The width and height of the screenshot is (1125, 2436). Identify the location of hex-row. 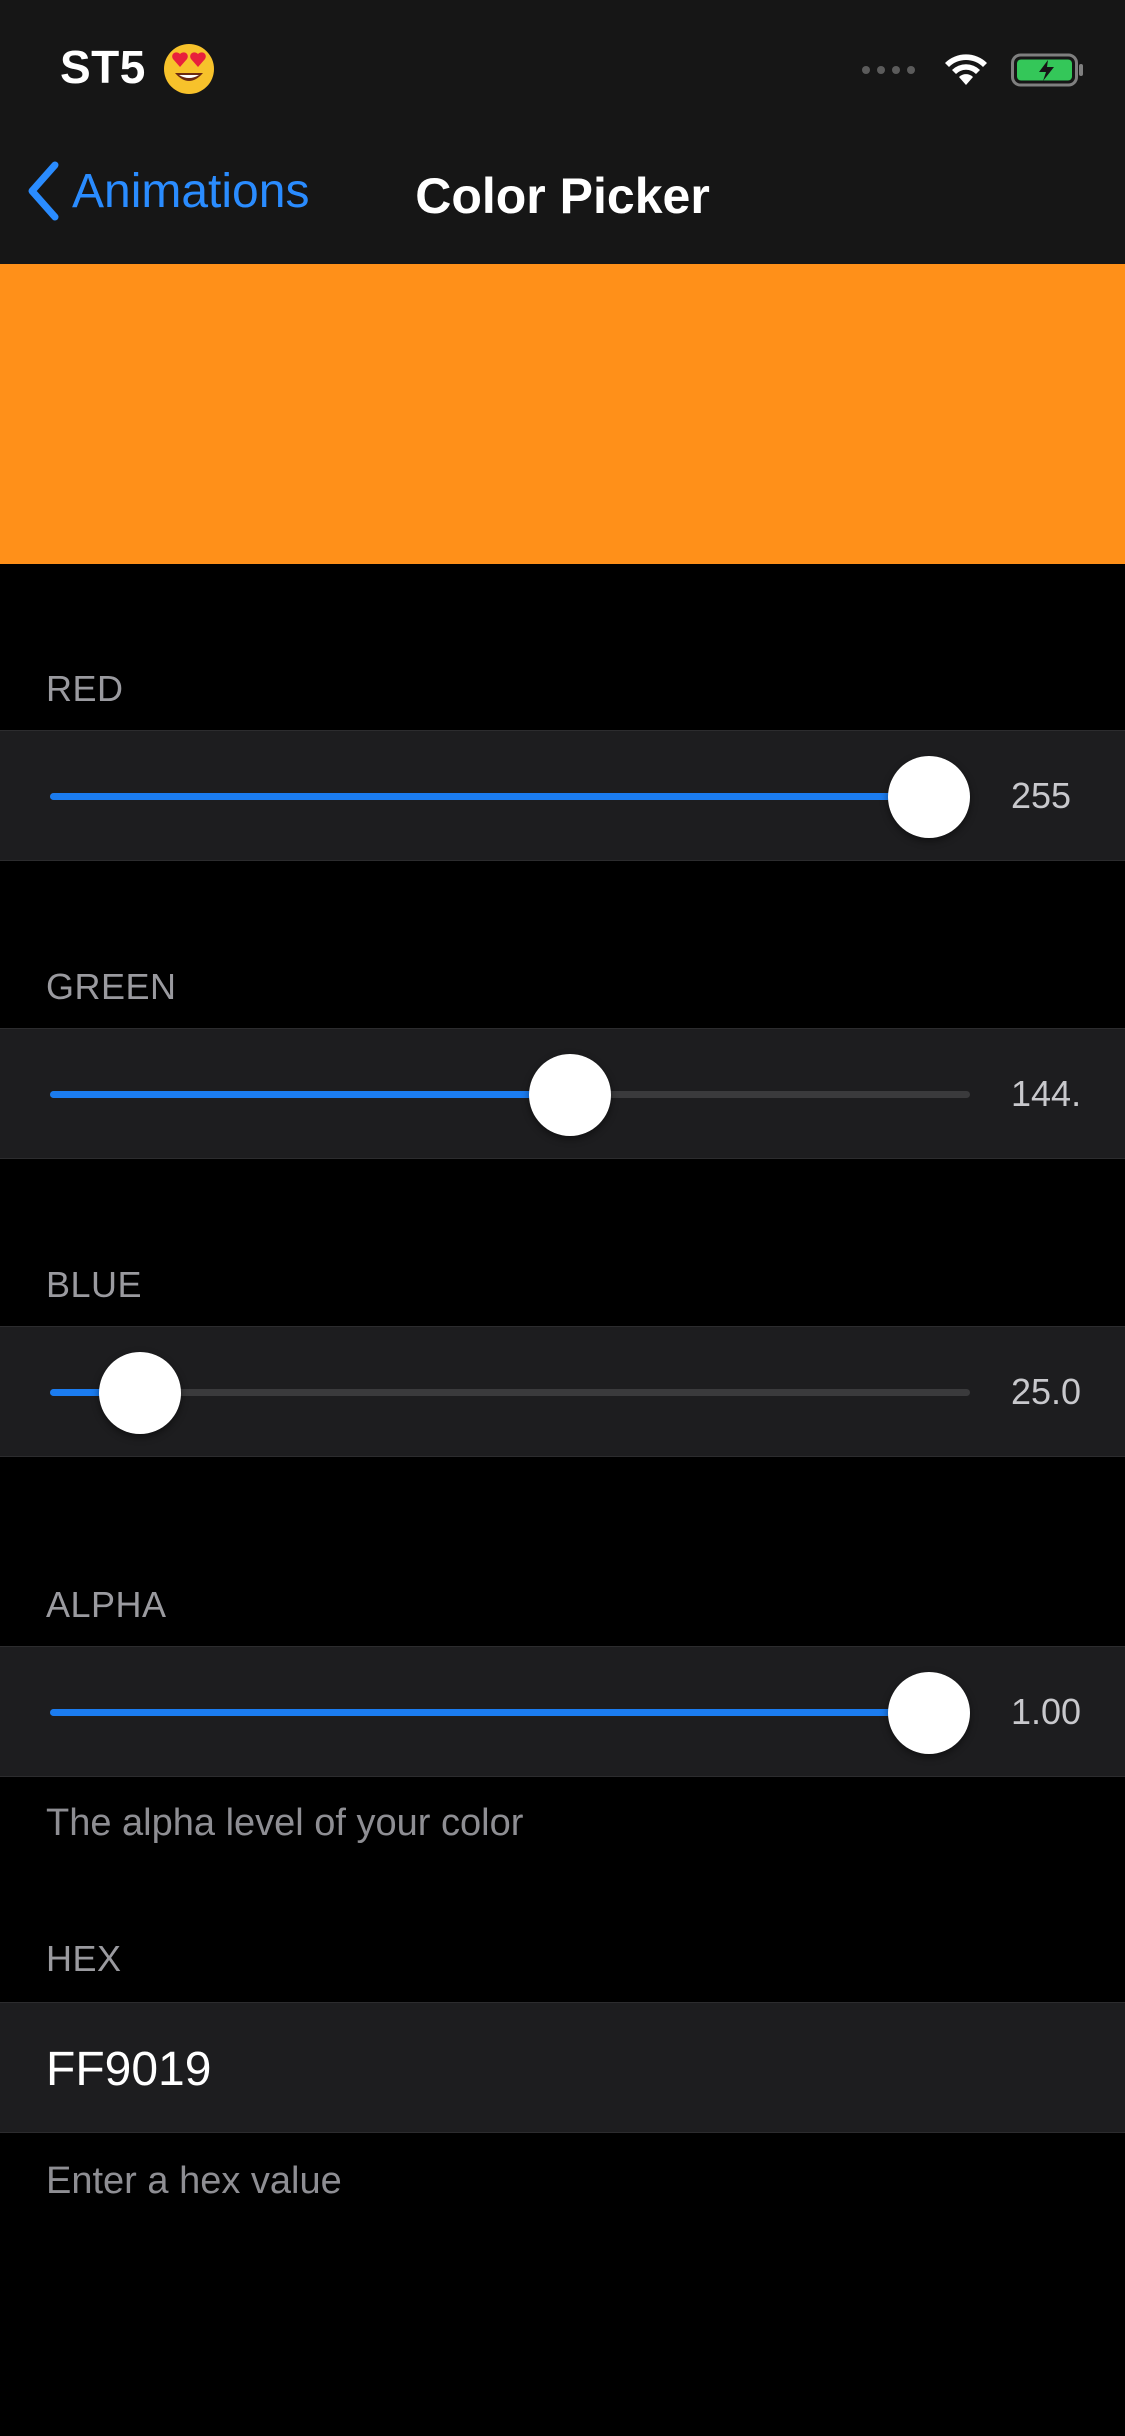
(562, 2067).